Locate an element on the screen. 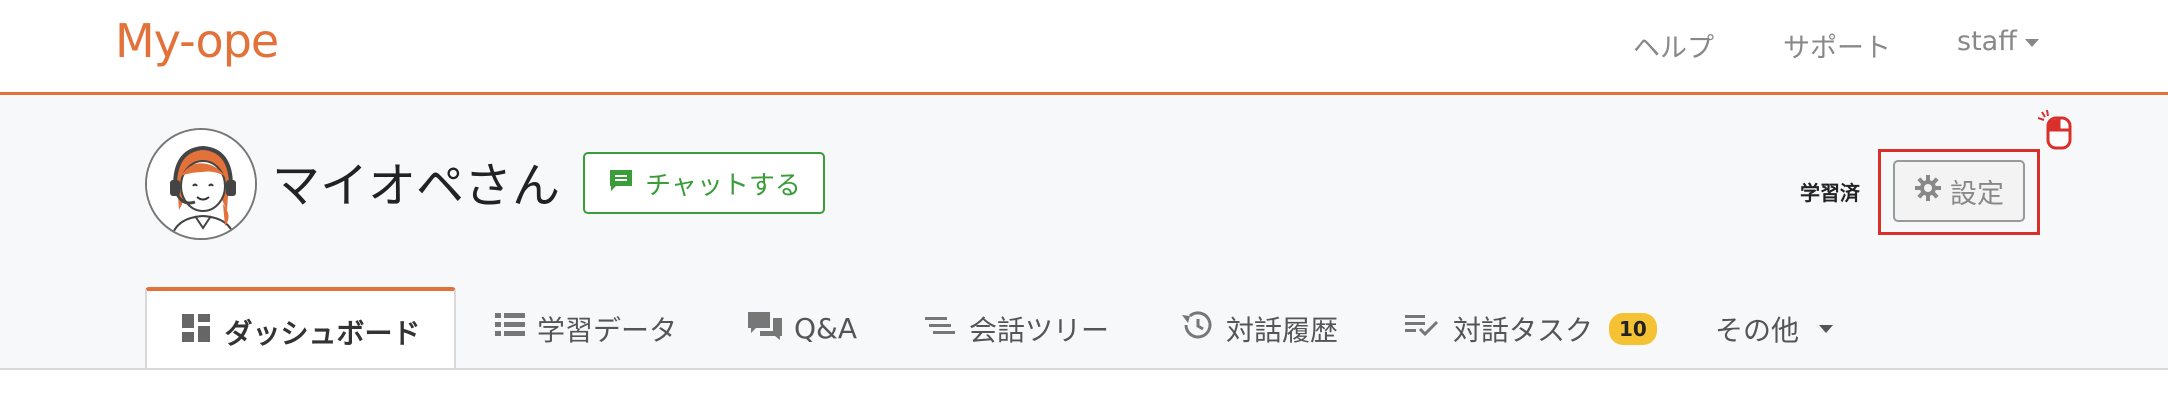 The image size is (2168, 402). chat-icon is located at coordinates (621, 183).